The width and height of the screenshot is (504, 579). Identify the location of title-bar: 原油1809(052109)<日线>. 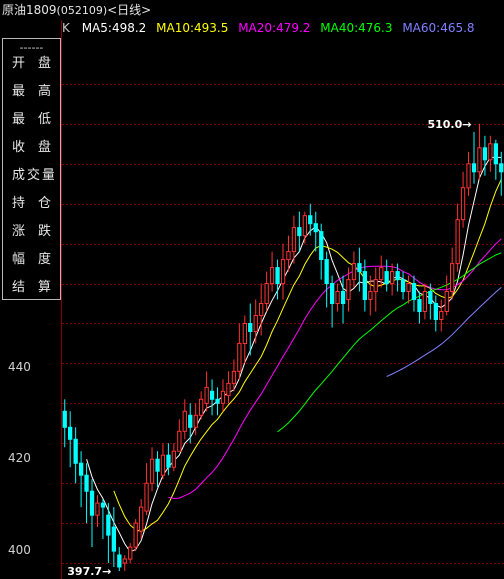
(252, 10).